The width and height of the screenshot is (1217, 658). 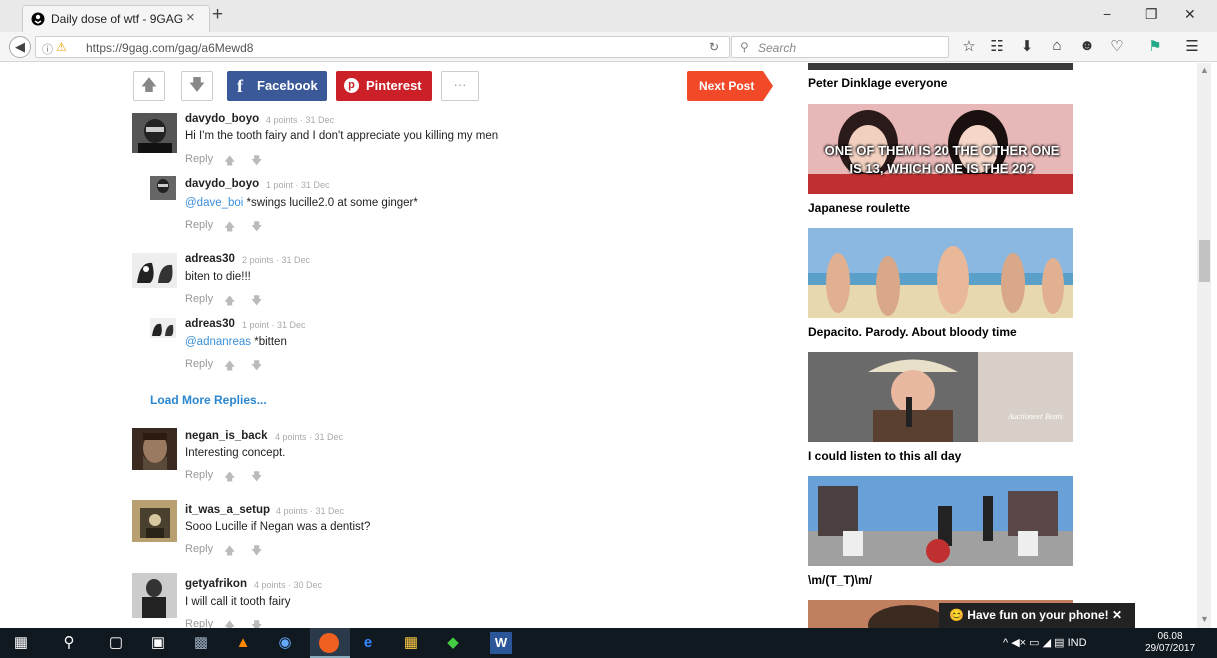 What do you see at coordinates (217, 15) in the screenshot?
I see `new-tab-button: +` at bounding box center [217, 15].